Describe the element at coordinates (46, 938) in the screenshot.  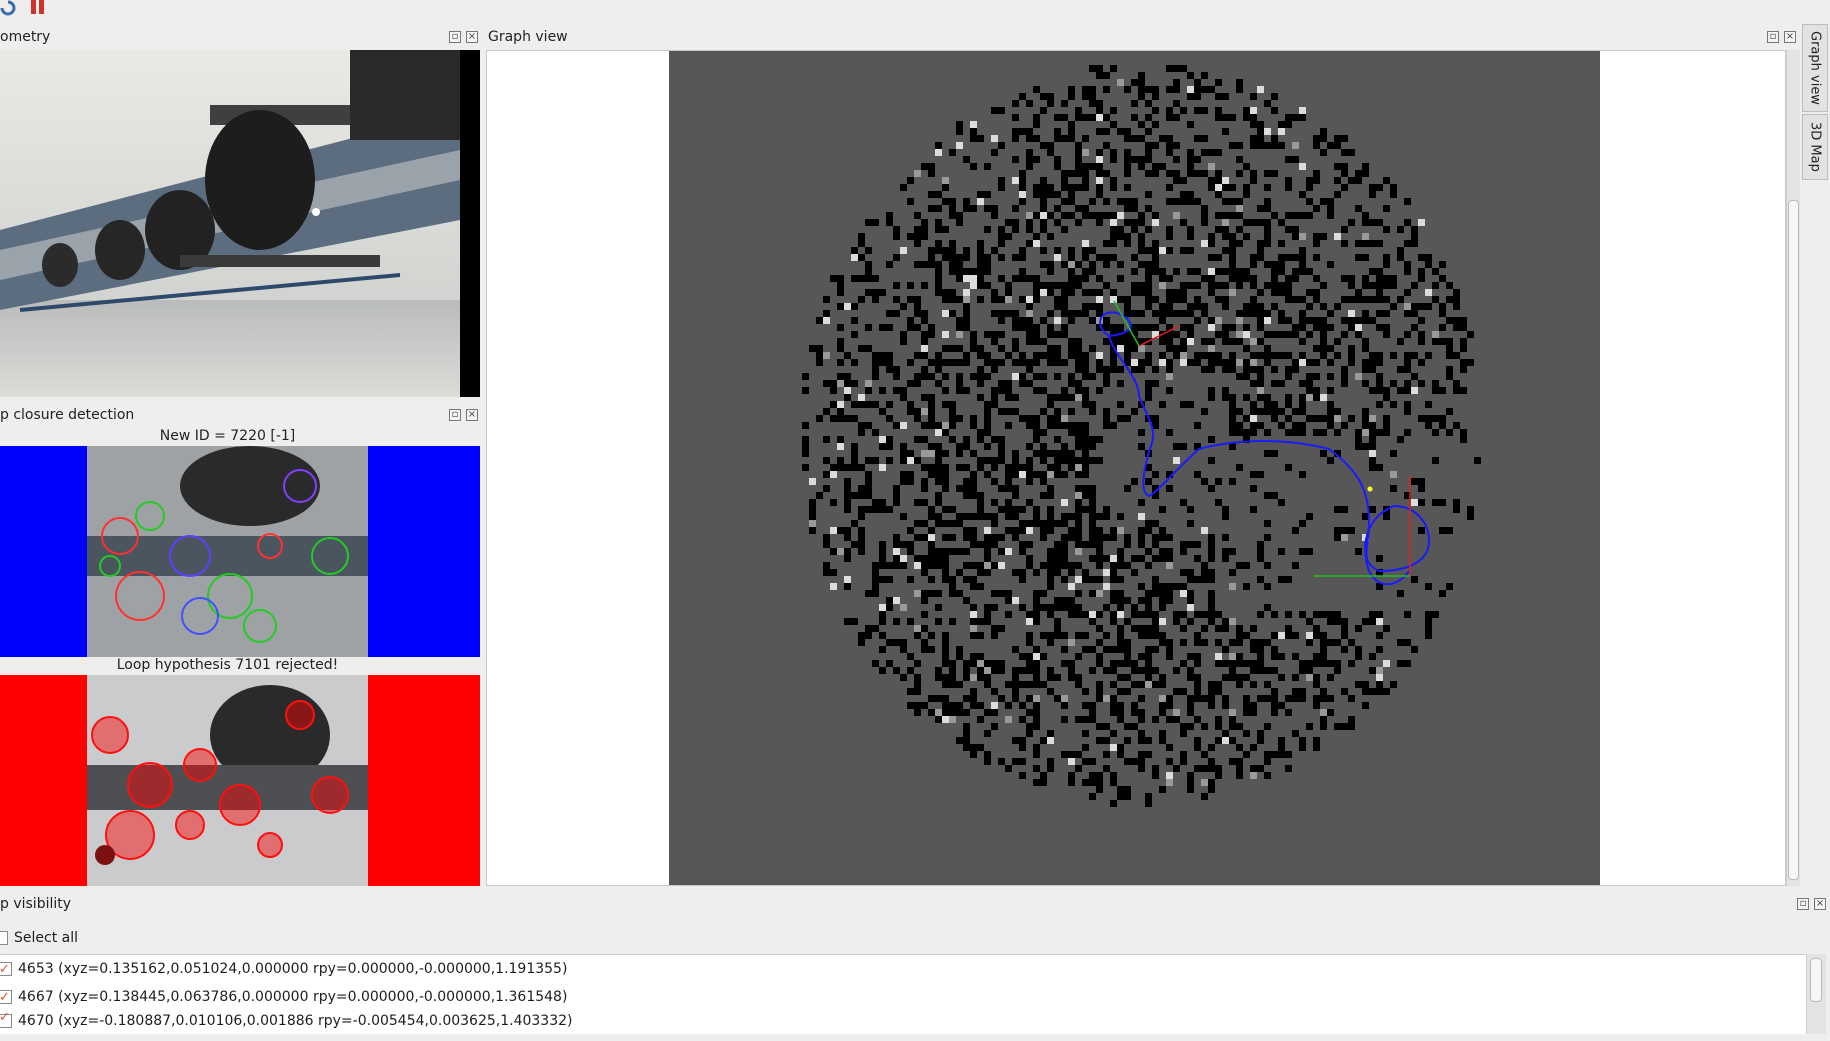
I see `select-all-label: Select all` at that location.